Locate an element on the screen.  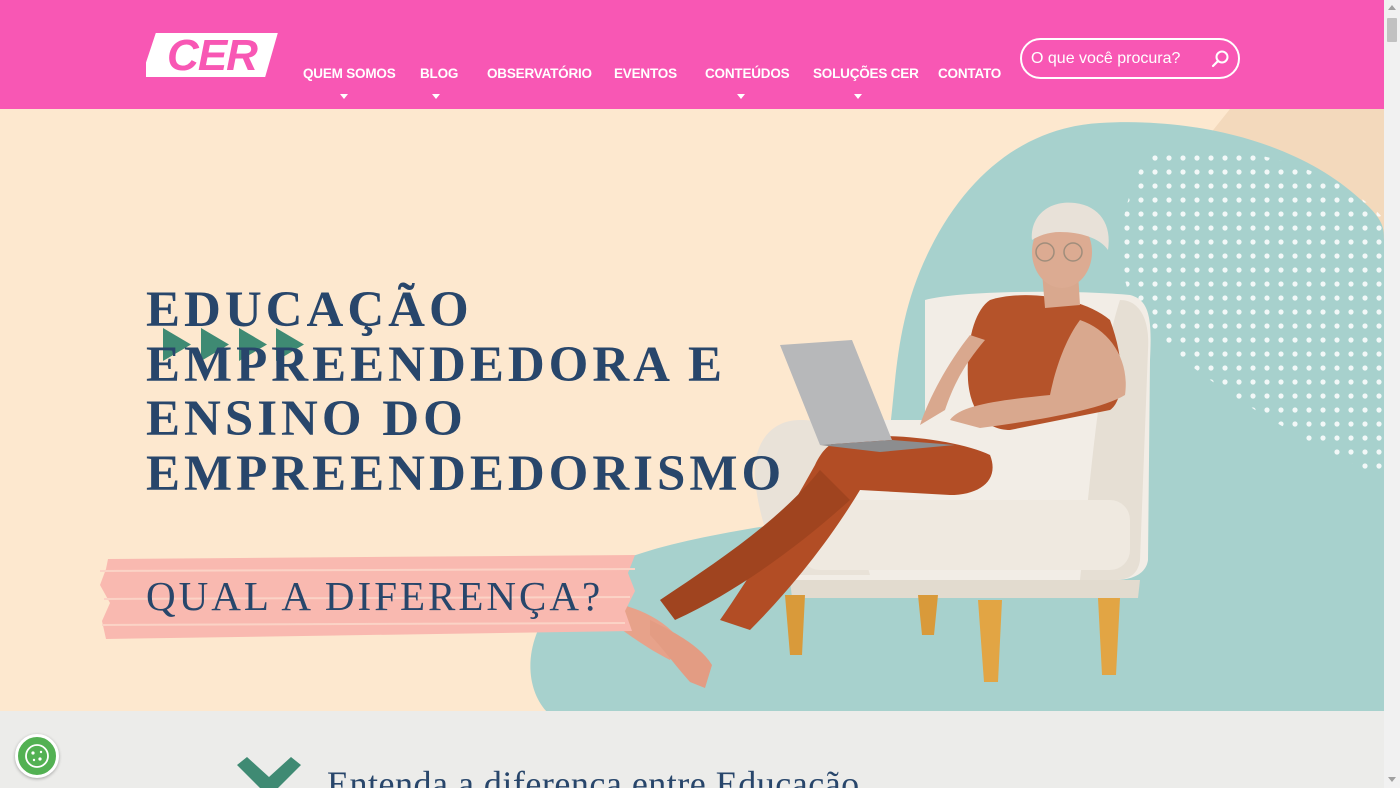
search-input is located at coordinates (1121, 59).